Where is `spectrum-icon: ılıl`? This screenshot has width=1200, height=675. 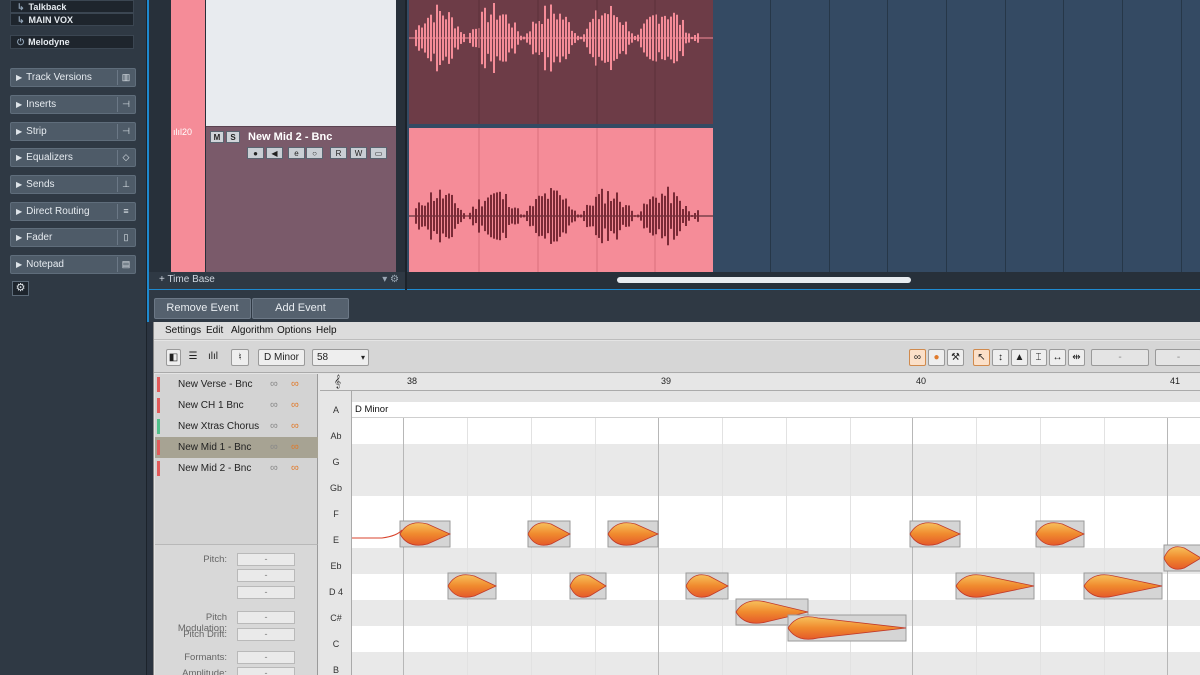
spectrum-icon: ılıl is located at coordinates (213, 357).